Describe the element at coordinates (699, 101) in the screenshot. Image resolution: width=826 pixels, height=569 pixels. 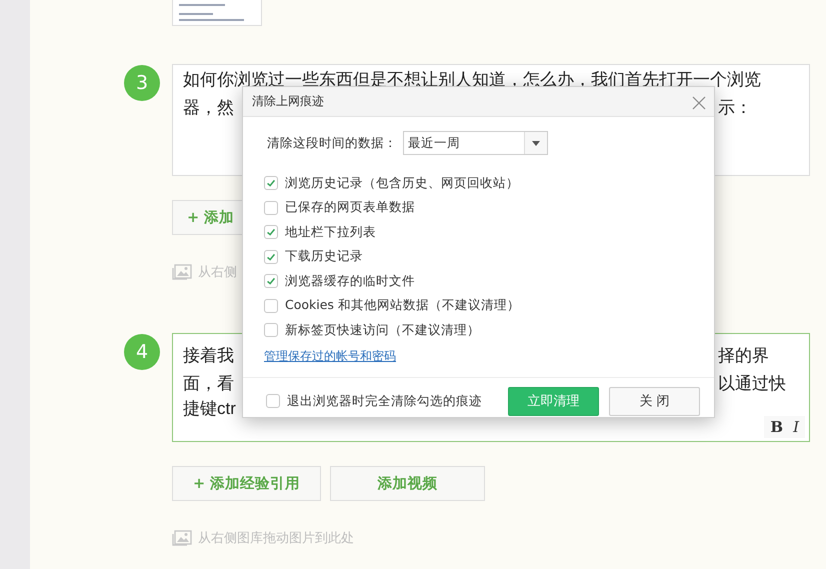
I see `close-icon` at that location.